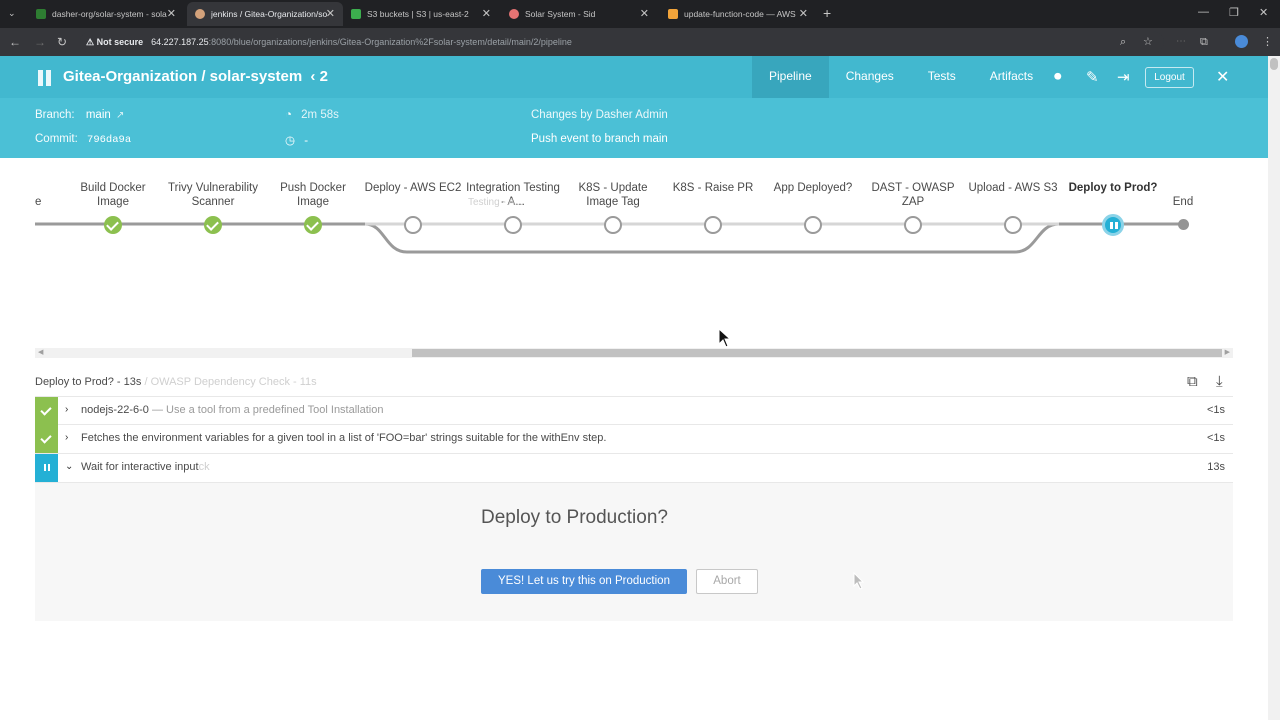 The width and height of the screenshot is (1280, 720). I want to click on url-host: 64.227.187.25, so click(180, 42).